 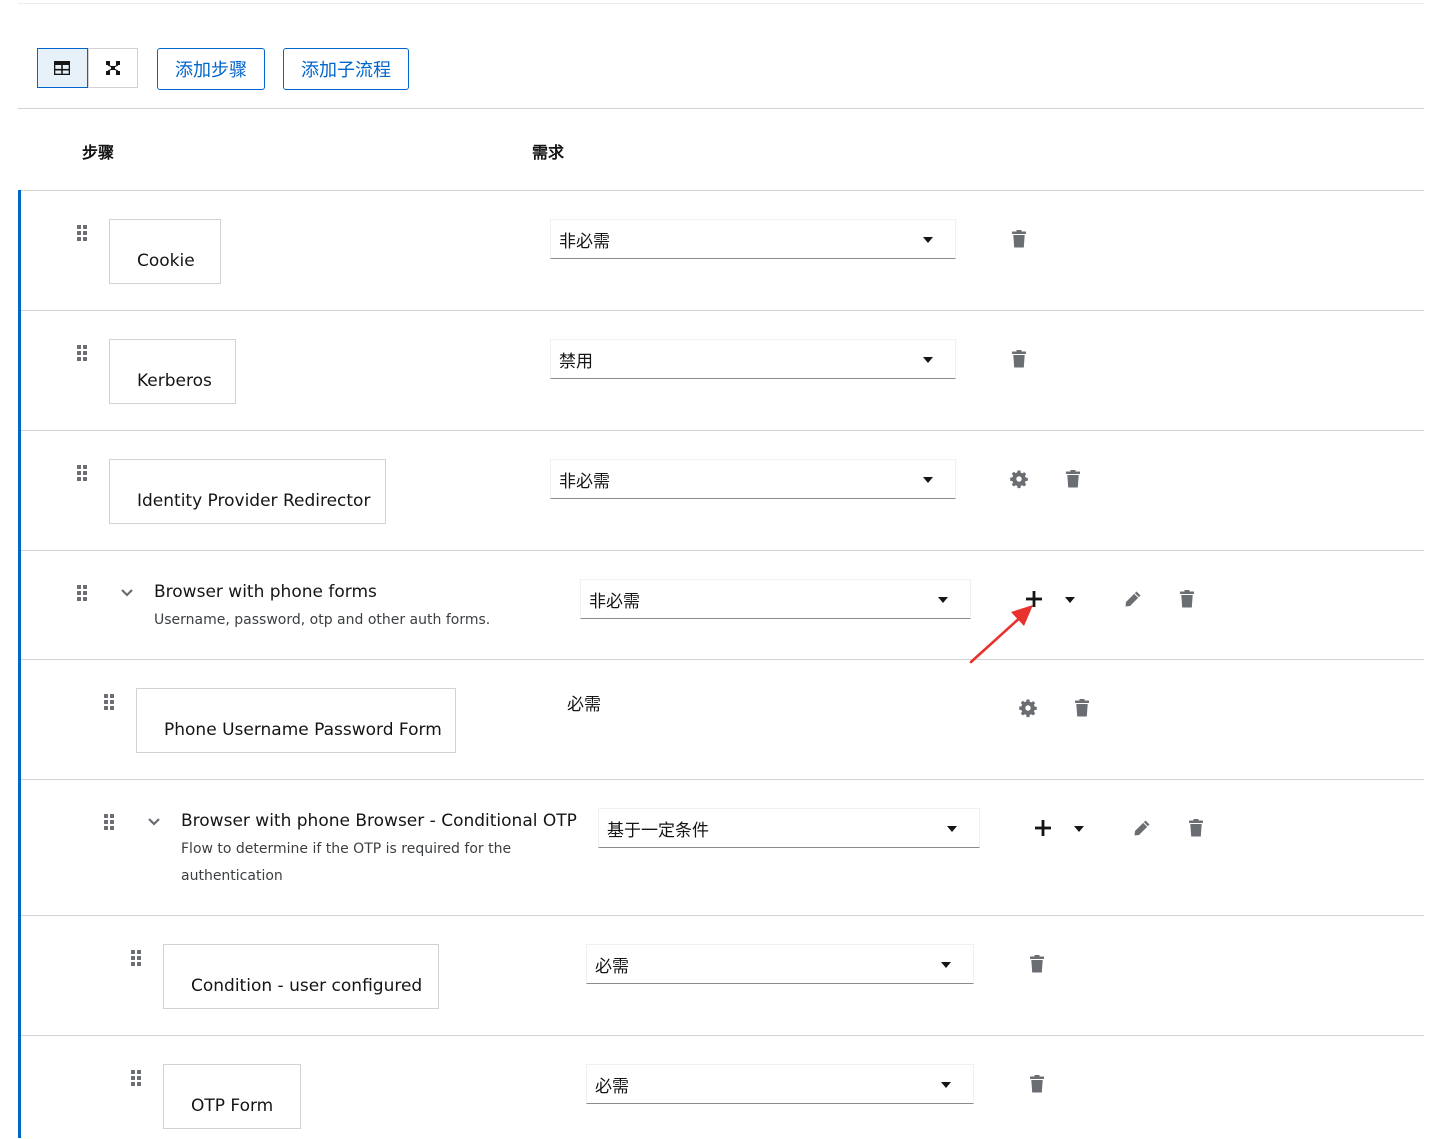 What do you see at coordinates (211, 69) in the screenshot?
I see `add-step-button: 添加步骤` at bounding box center [211, 69].